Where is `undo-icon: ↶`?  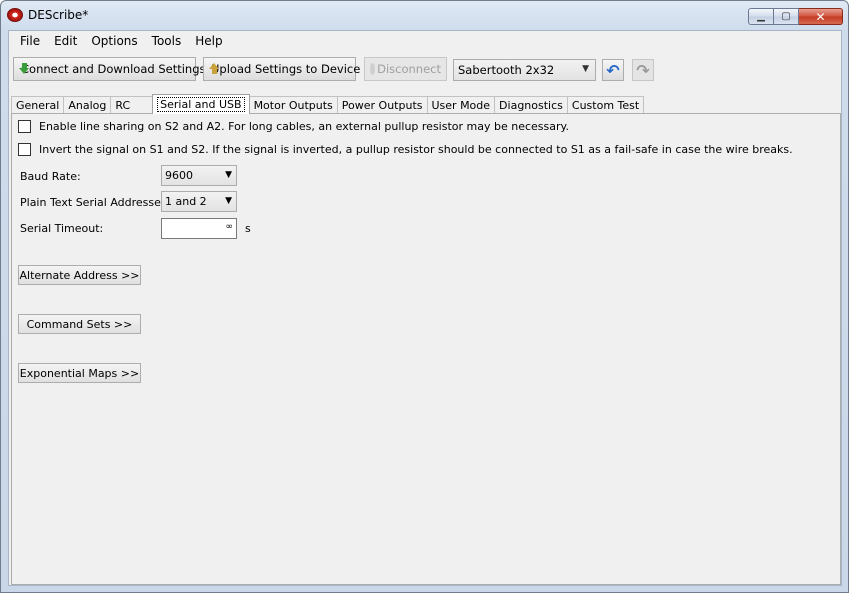
undo-icon: ↶ is located at coordinates (613, 70).